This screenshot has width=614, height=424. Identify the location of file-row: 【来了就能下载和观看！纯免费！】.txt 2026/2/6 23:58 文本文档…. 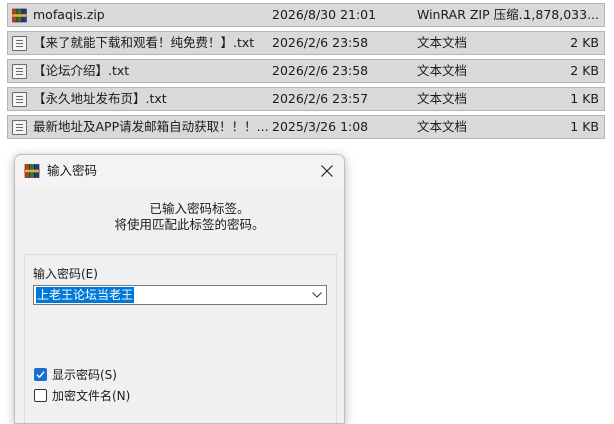
(306, 43).